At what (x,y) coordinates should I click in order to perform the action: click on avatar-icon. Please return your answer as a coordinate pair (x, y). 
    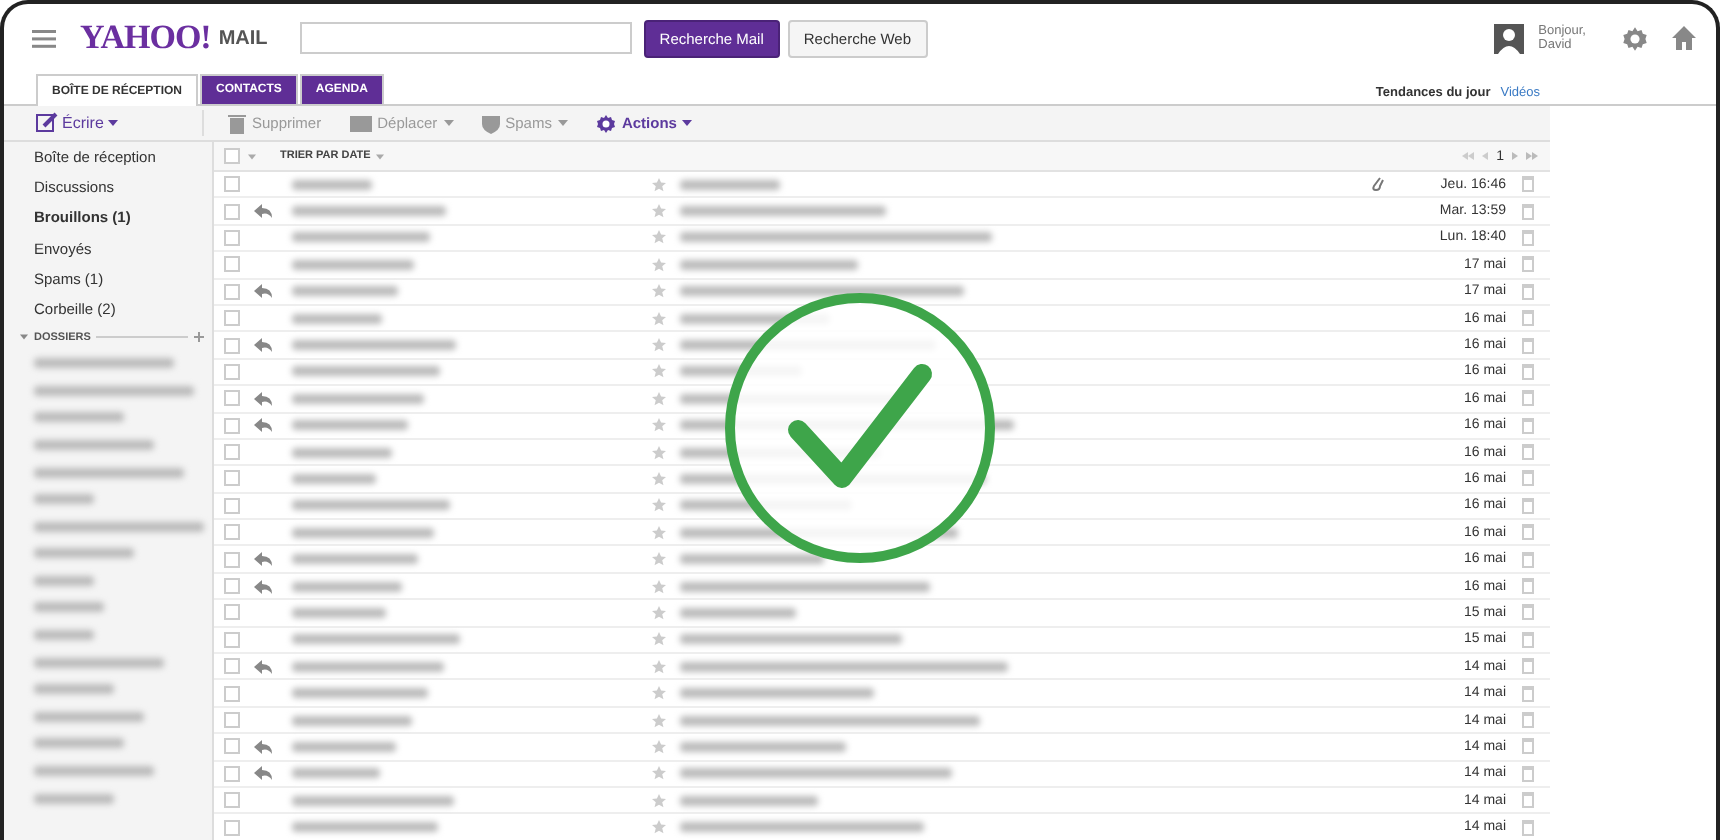
    Looking at the image, I should click on (1509, 38).